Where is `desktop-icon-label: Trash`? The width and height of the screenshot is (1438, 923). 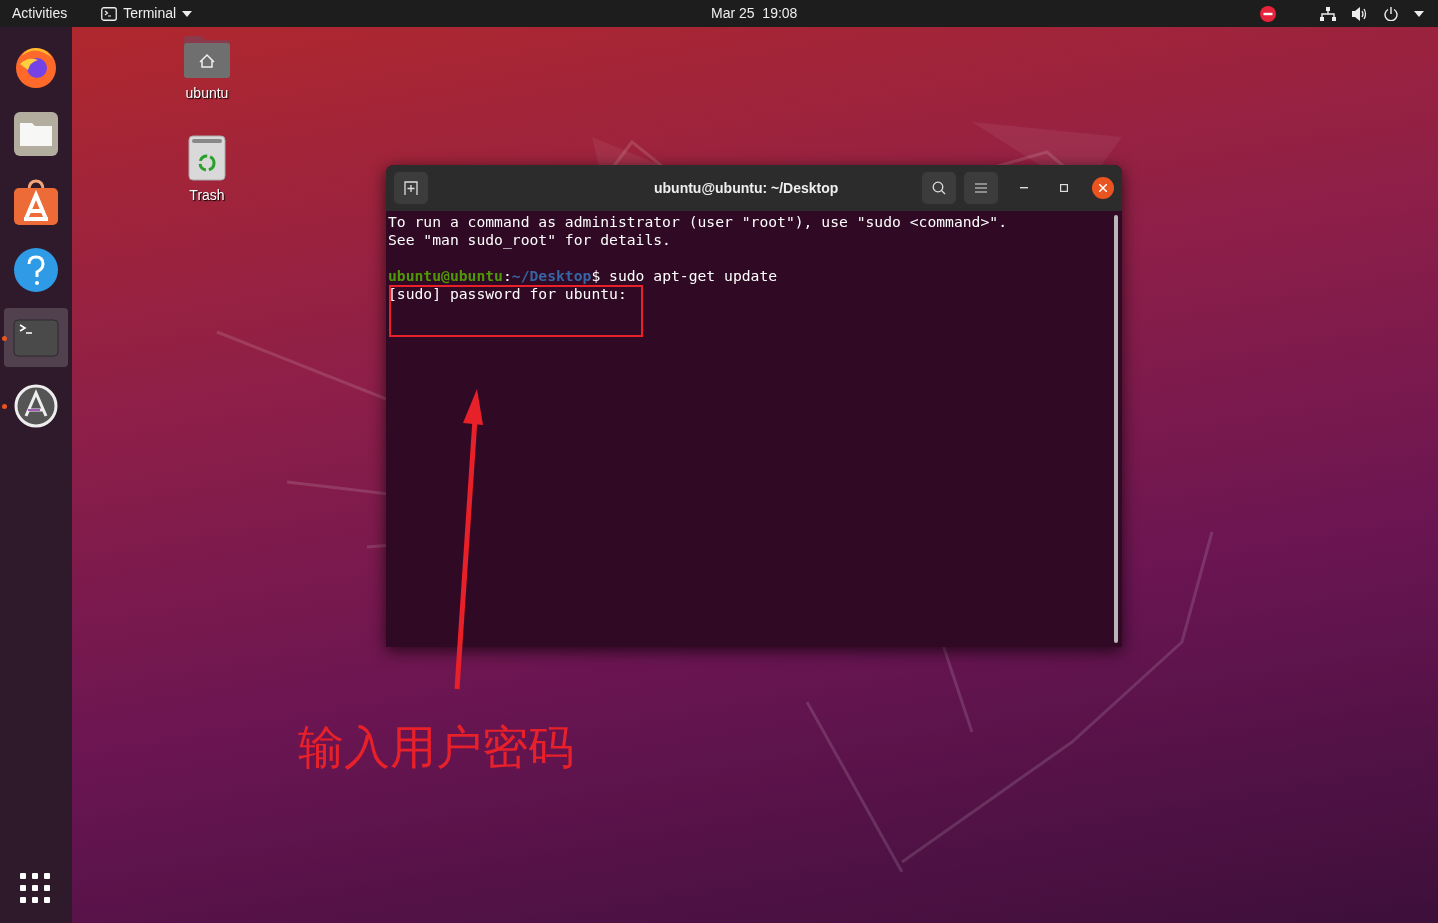 desktop-icon-label: Trash is located at coordinates (207, 195).